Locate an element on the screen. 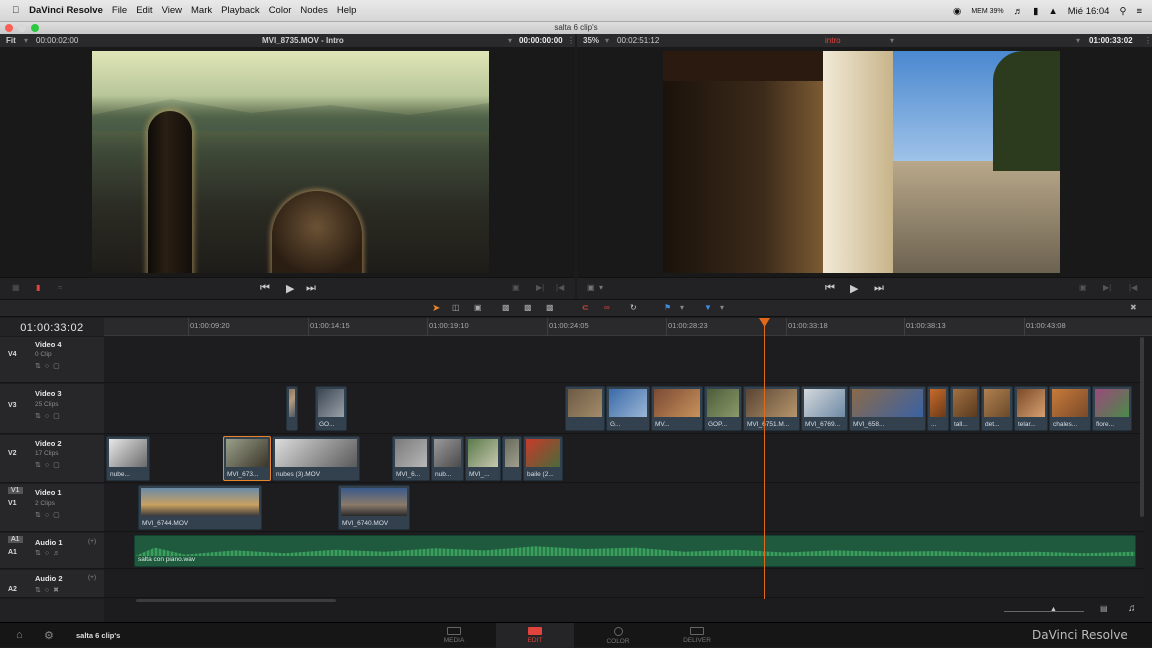 The width and height of the screenshot is (1152, 648). track-header-v3: V3 Video 3 25 Clips ⇅○▢ is located at coordinates (52, 409).